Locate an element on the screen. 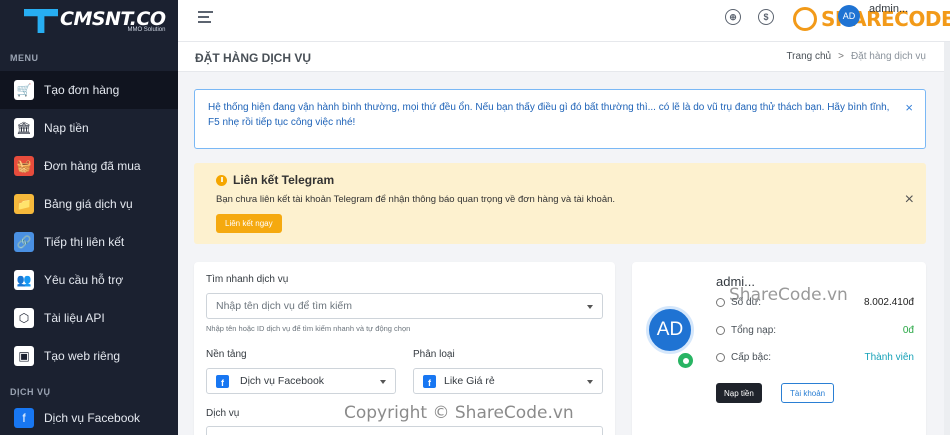 This screenshot has height=435, width=950. sidebar-item-orders: 🧺 Đơn hàng đã mua is located at coordinates (89, 166).